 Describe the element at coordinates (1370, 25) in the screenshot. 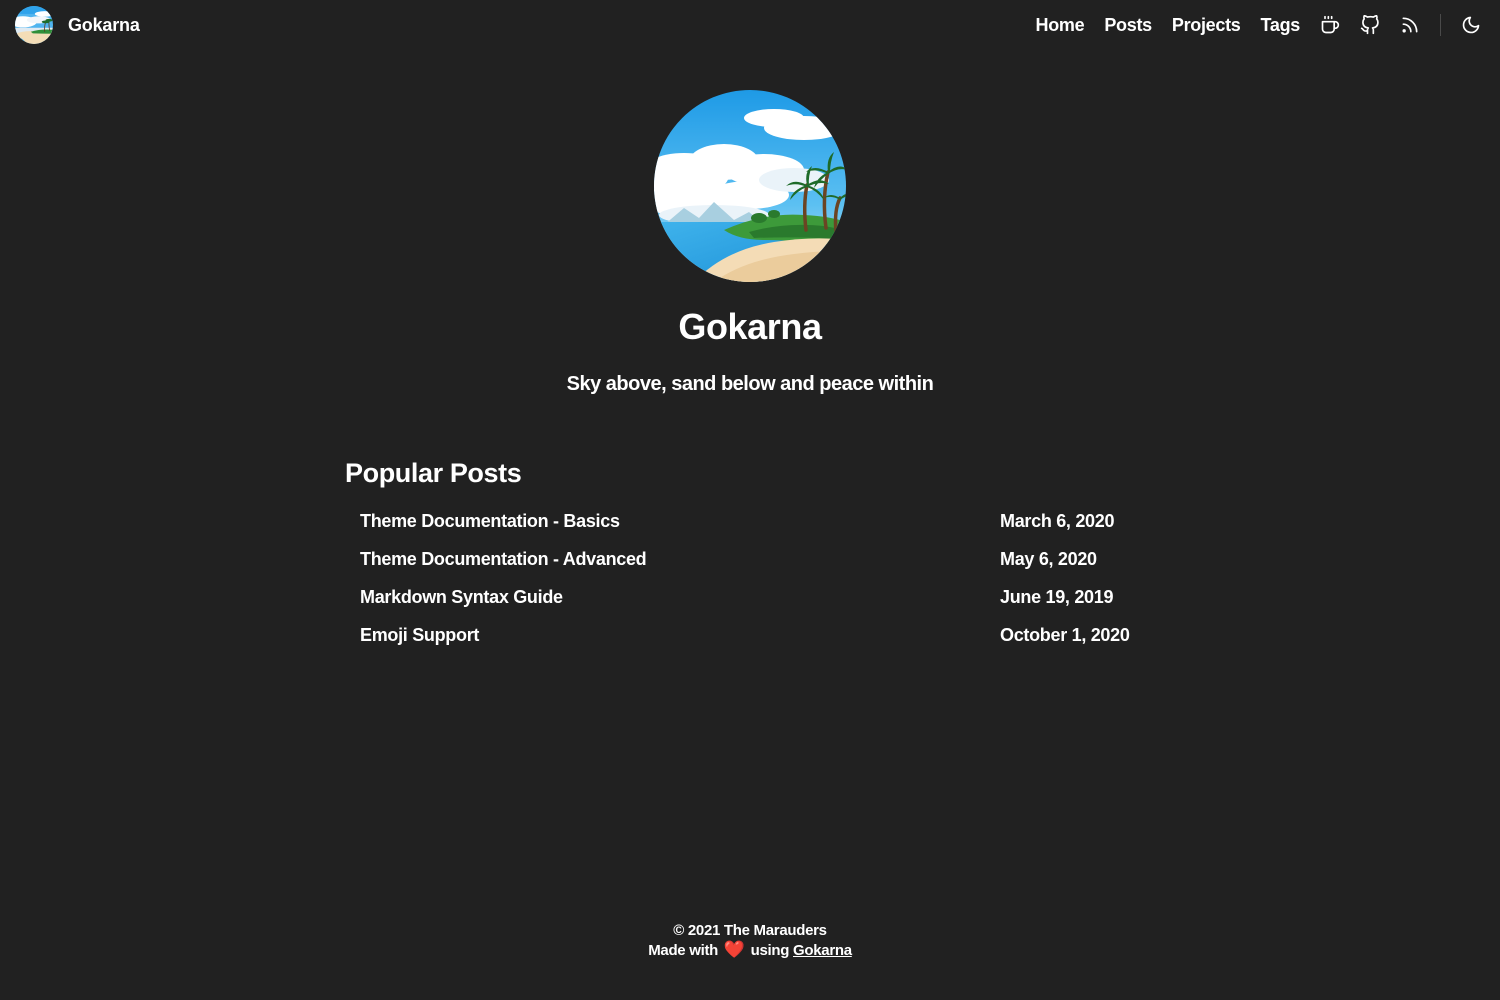

I see `github-icon` at that location.